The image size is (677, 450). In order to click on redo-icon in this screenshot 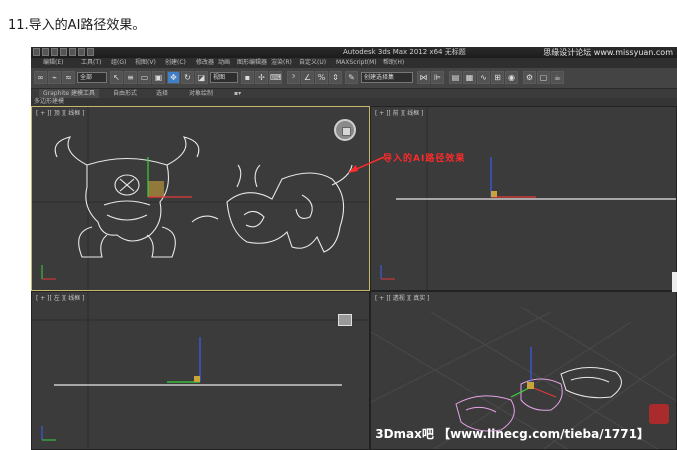, I will do `click(81, 52)`.